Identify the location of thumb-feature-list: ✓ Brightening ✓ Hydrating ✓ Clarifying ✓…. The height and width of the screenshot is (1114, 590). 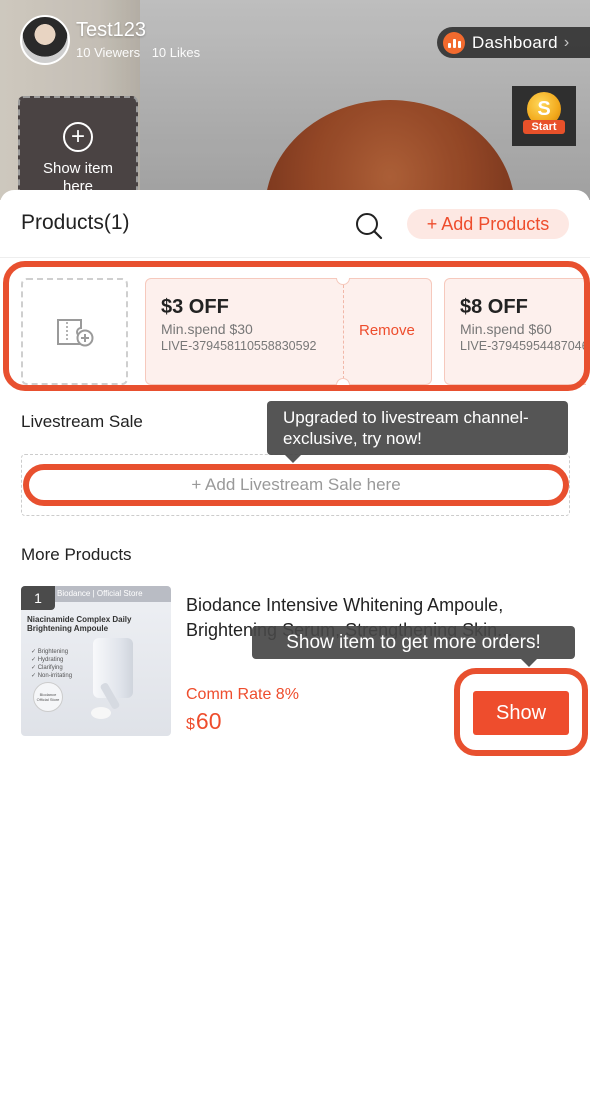
(51, 664).